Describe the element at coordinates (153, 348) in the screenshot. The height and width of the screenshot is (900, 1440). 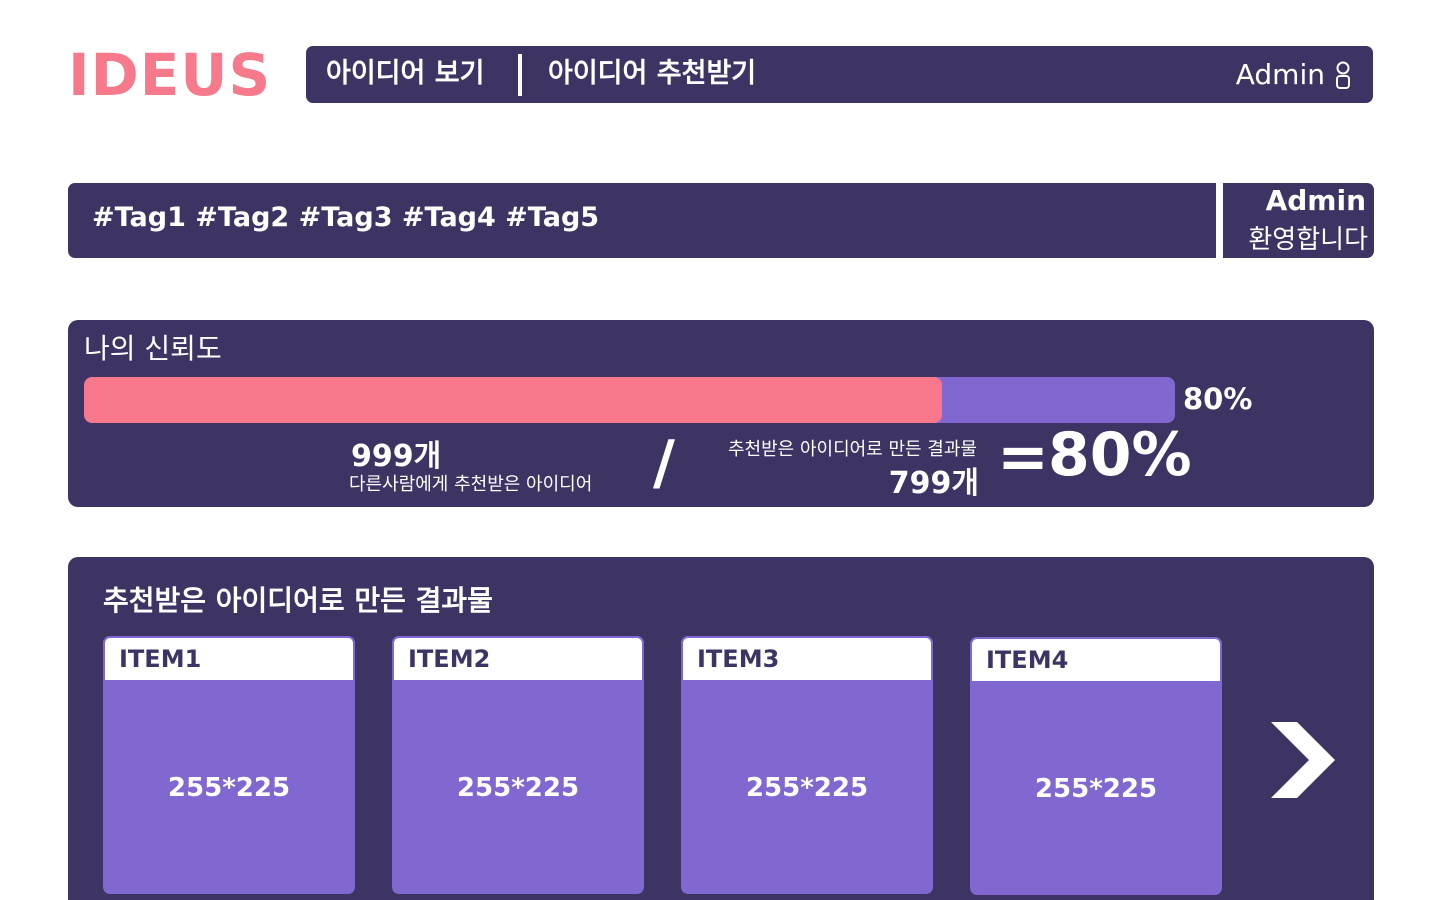
I see `trust-title: 나의 신뢰도` at that location.